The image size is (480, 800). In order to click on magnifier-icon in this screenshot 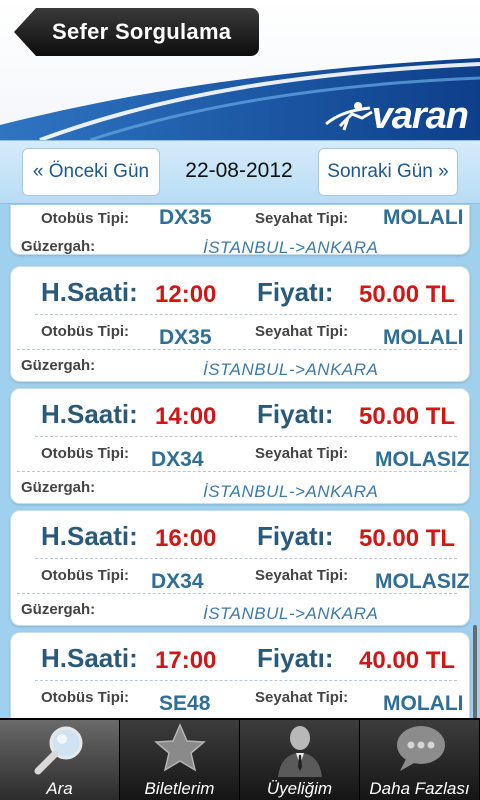, I will do `click(58, 750)`.